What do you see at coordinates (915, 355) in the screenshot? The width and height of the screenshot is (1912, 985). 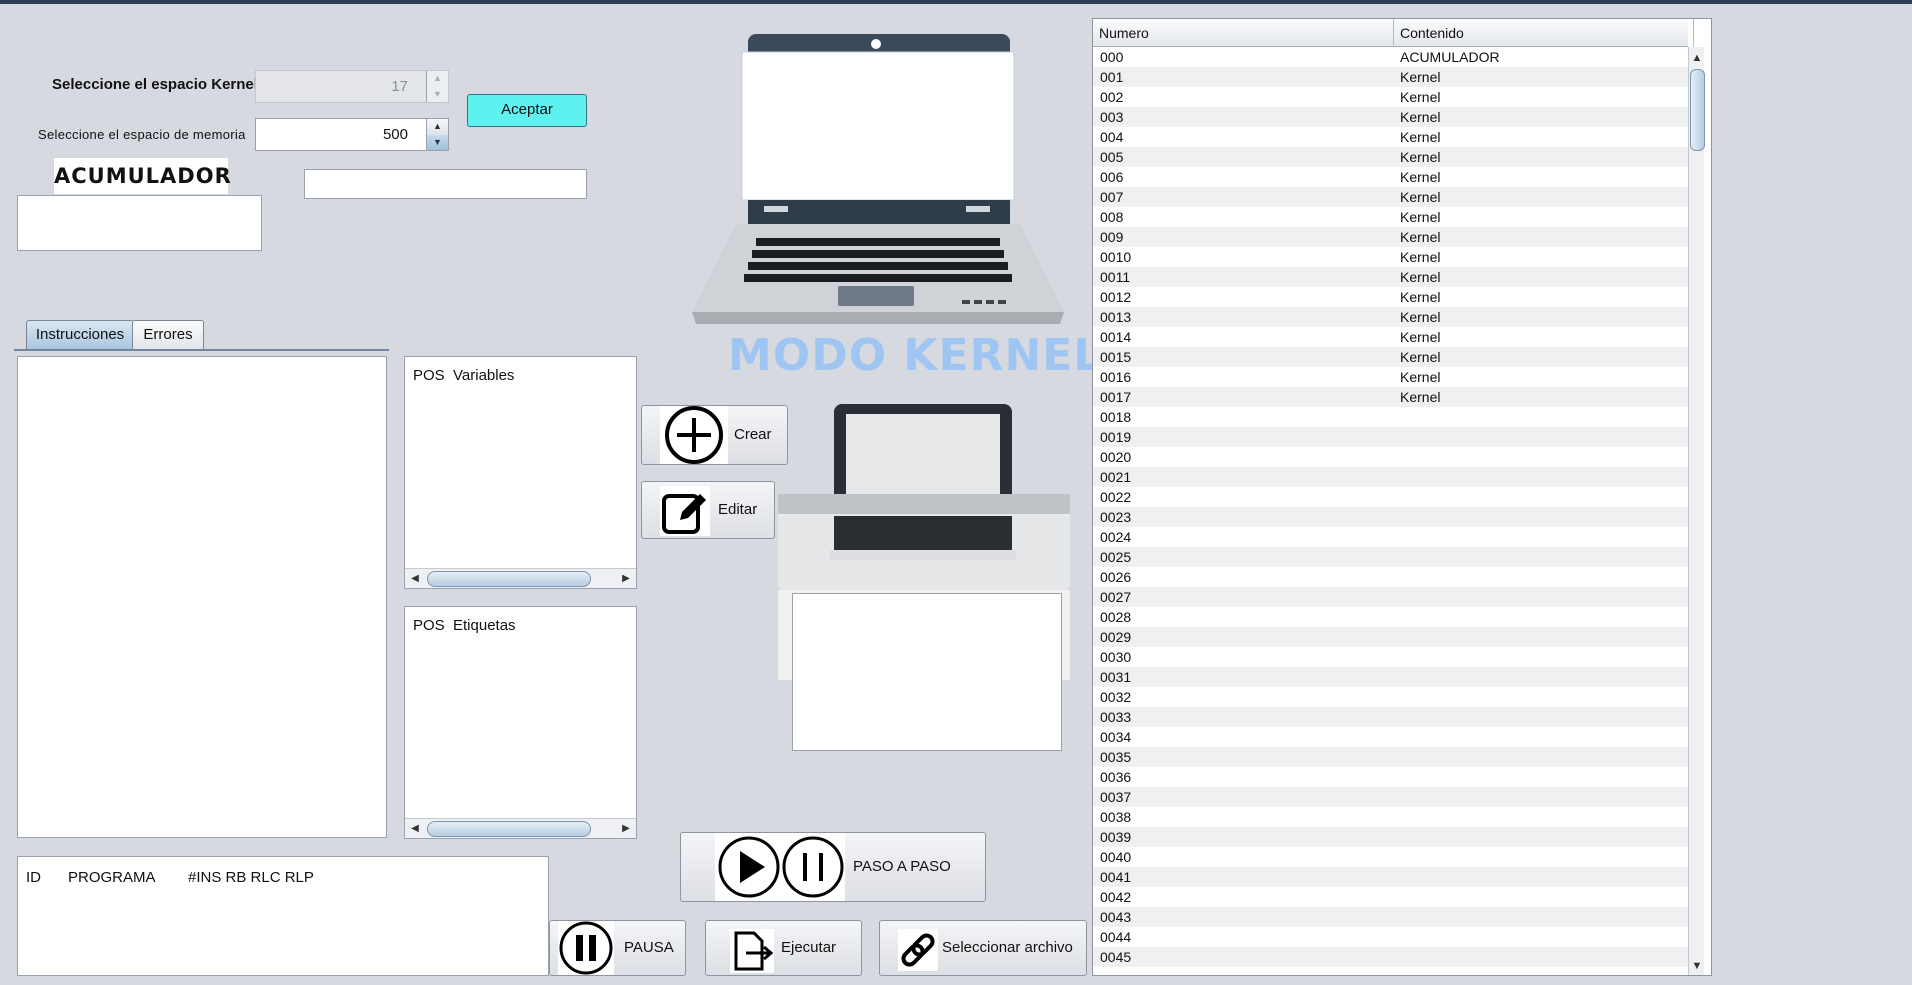 I see `kernel-mode-label: MODO KERNEL` at bounding box center [915, 355].